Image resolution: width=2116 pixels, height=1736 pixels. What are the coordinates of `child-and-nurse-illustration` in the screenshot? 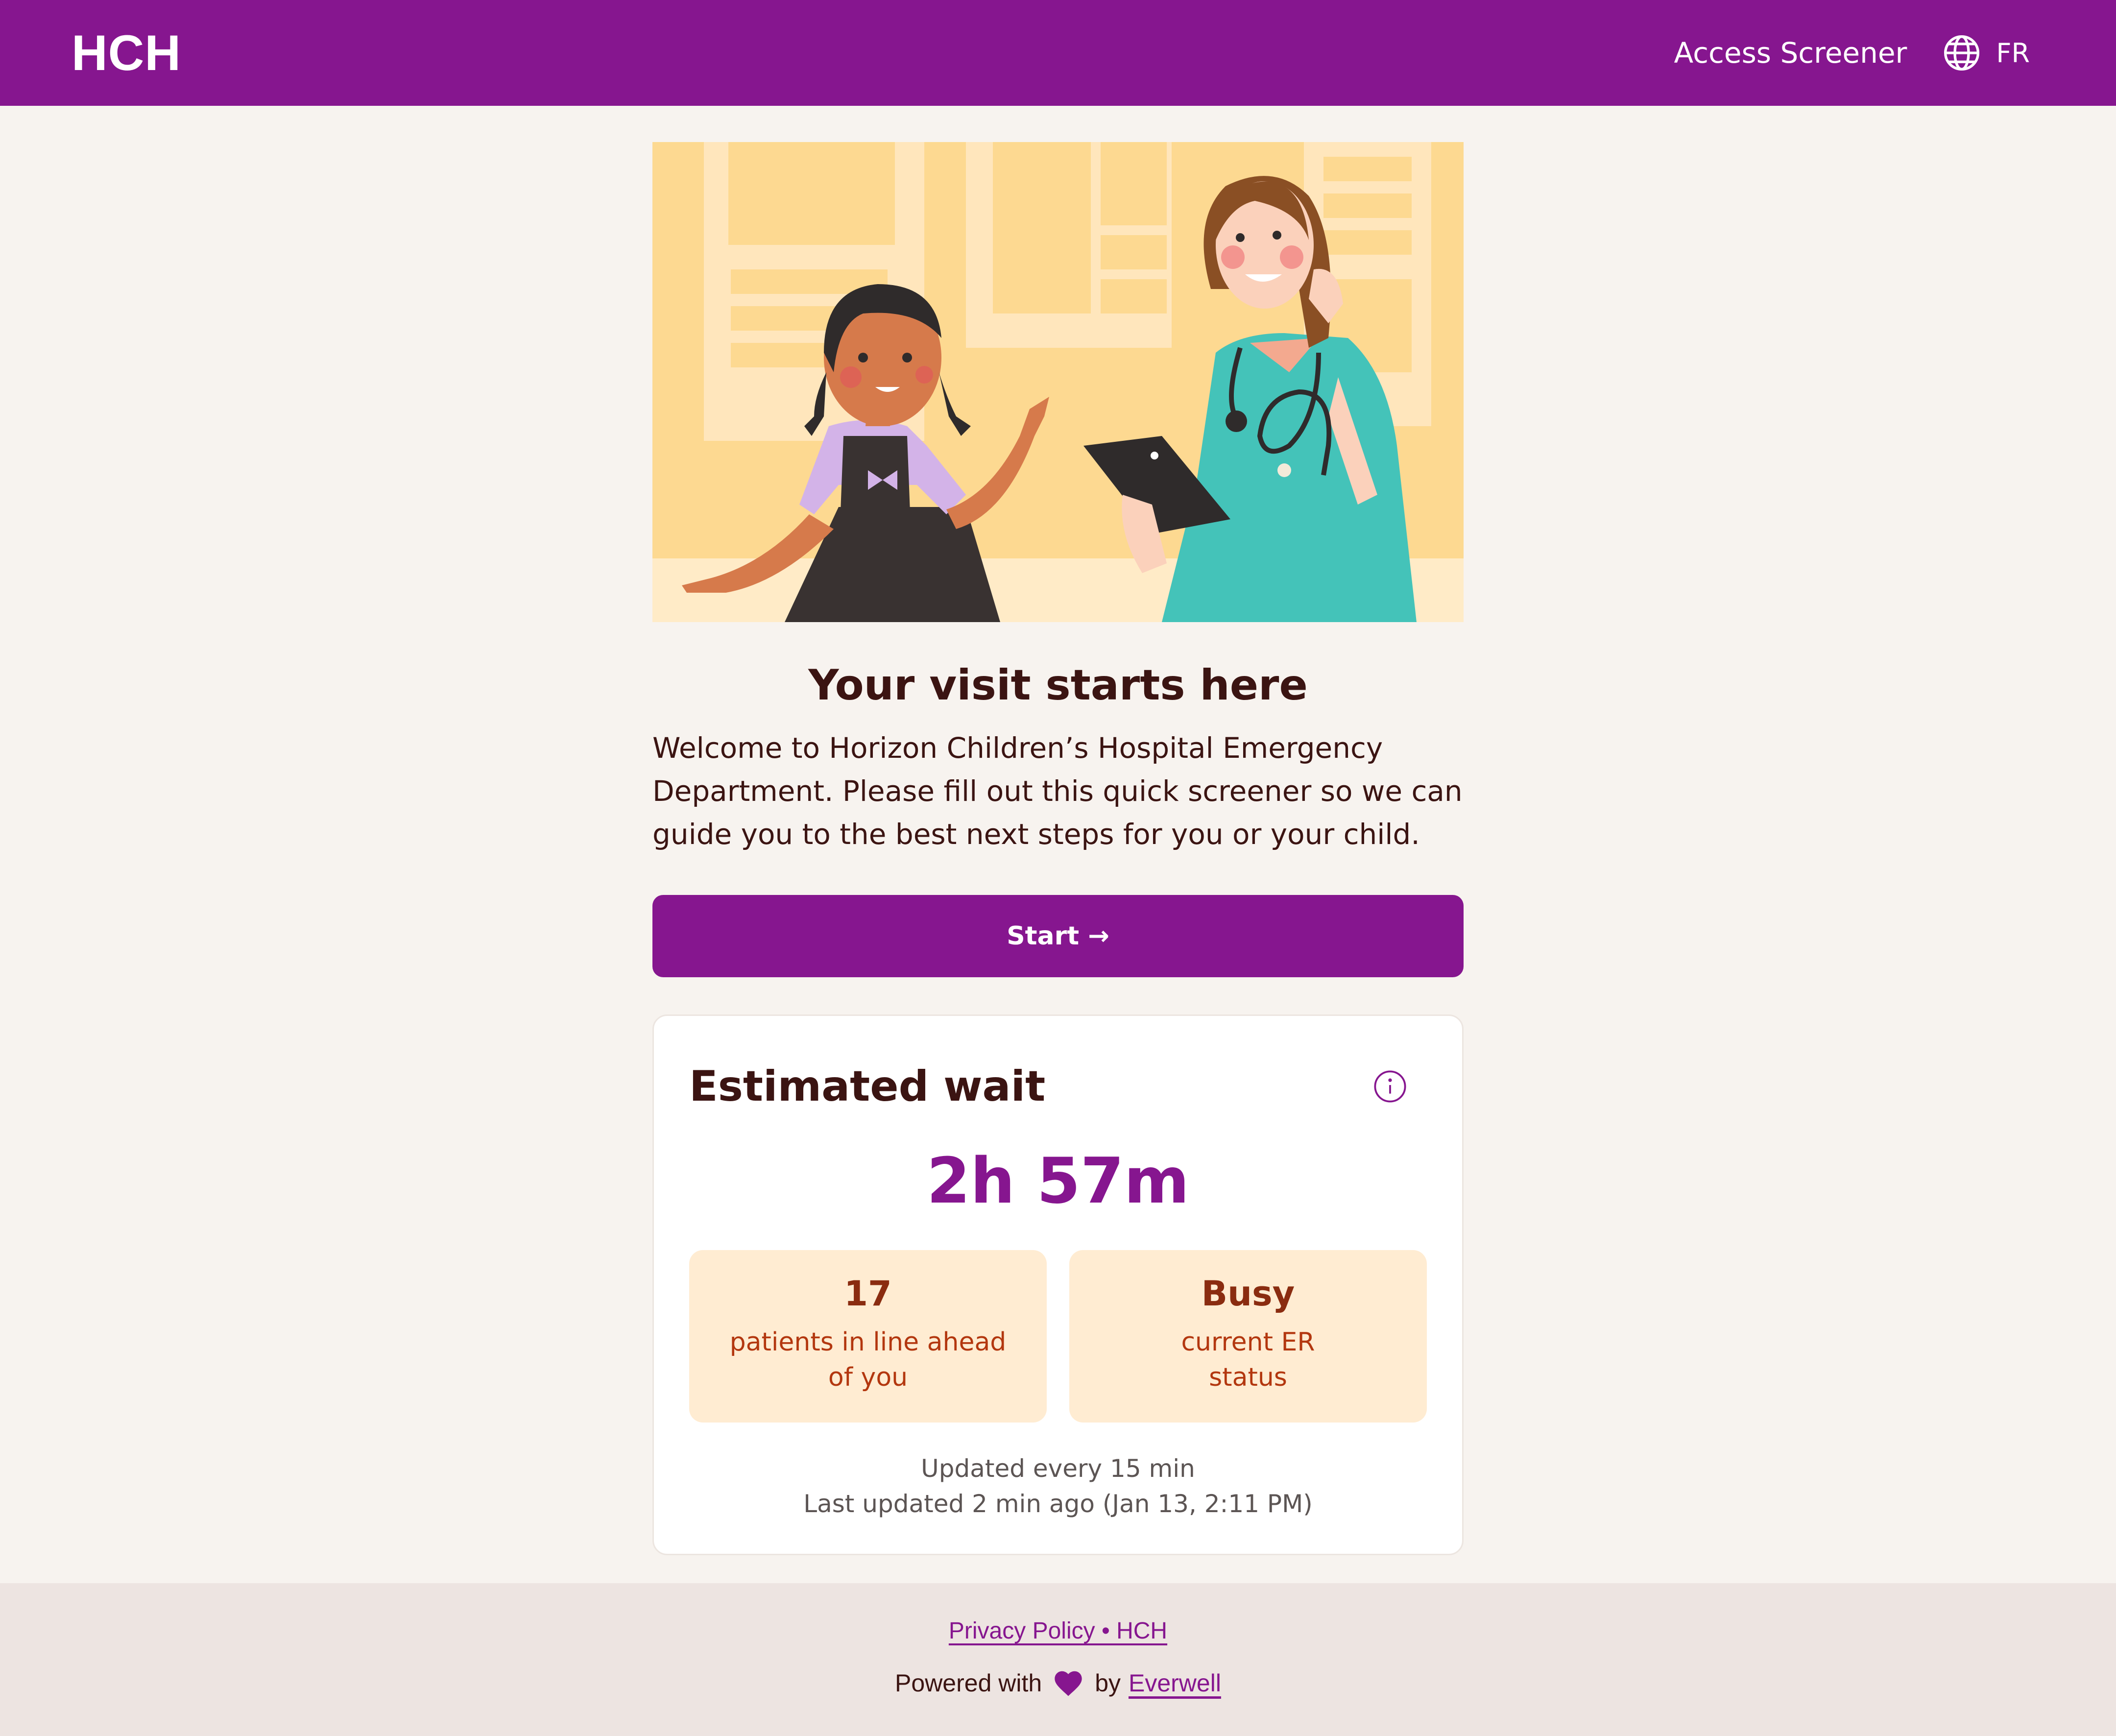 It's located at (1058, 382).